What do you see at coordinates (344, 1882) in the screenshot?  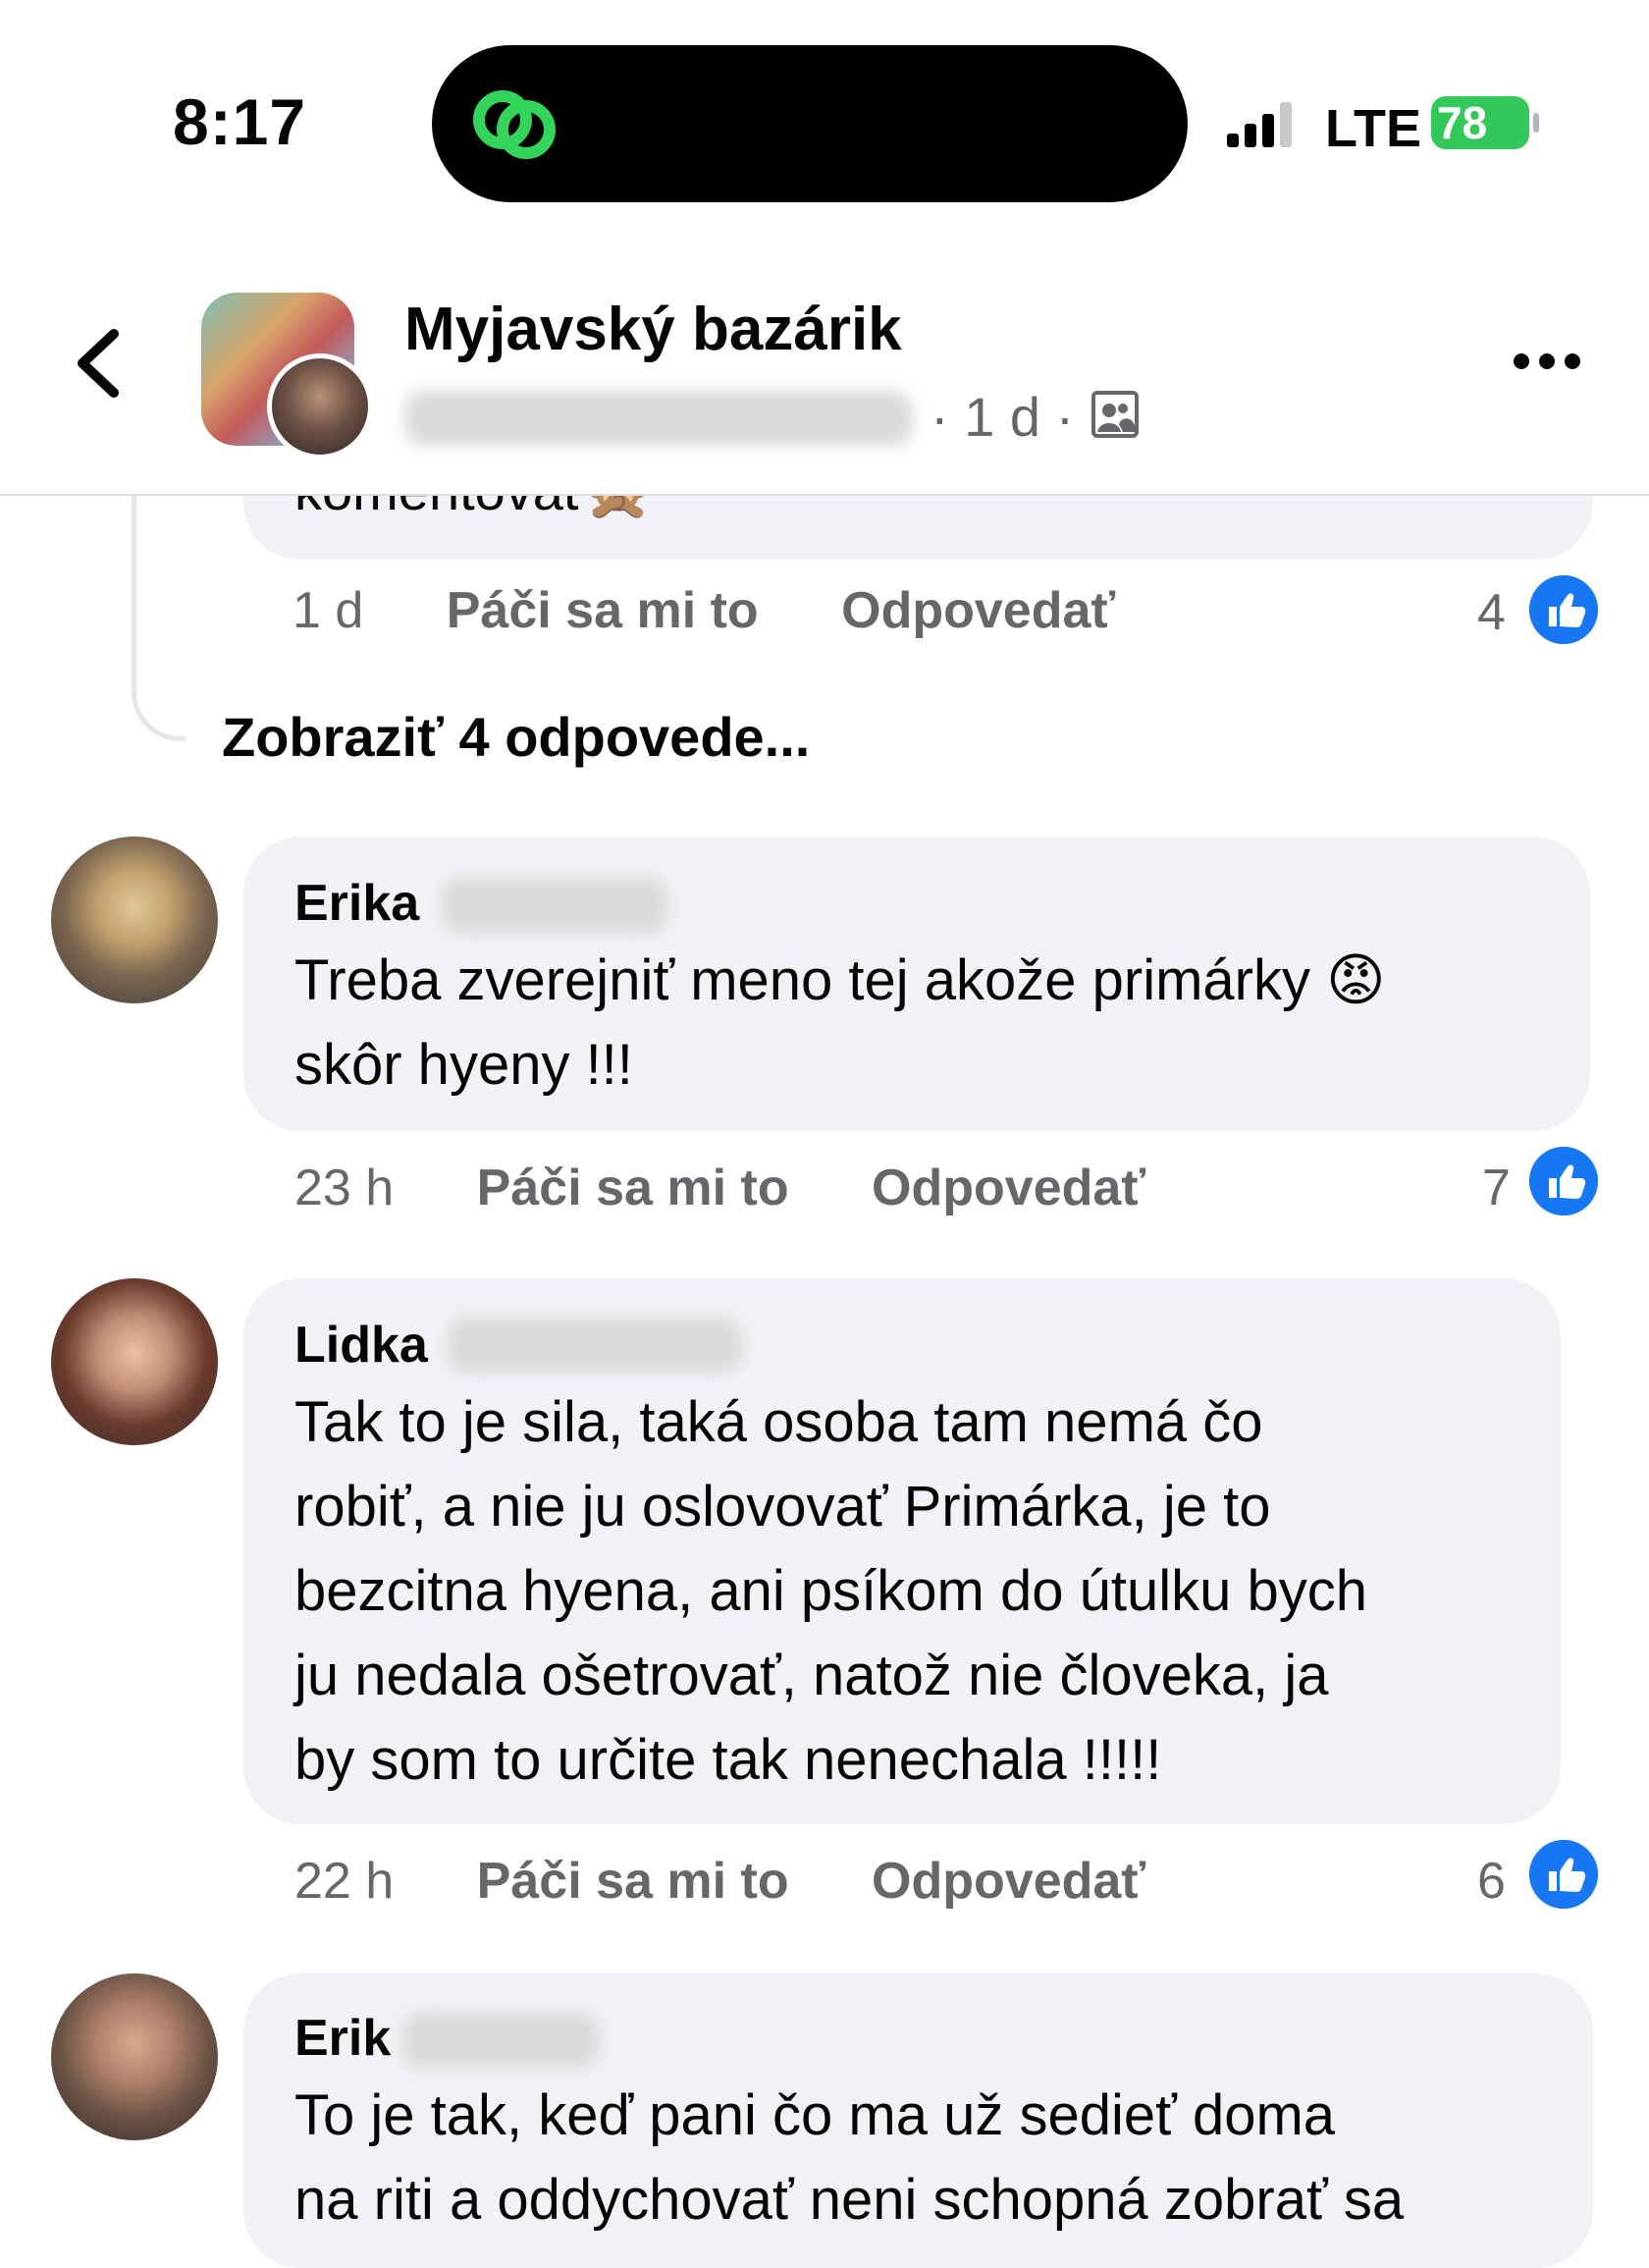 I see `comment-time: 22 h` at bounding box center [344, 1882].